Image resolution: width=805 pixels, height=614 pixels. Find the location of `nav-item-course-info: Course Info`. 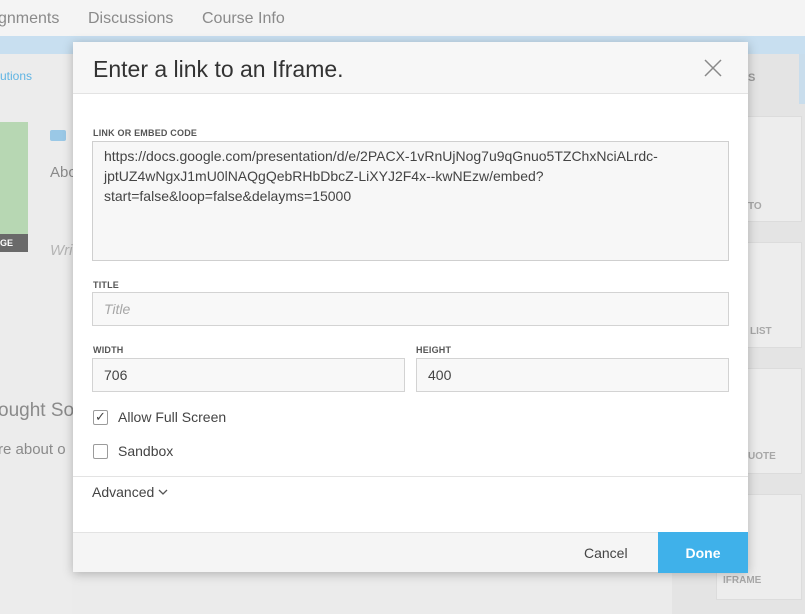

nav-item-course-info: Course Info is located at coordinates (243, 19).